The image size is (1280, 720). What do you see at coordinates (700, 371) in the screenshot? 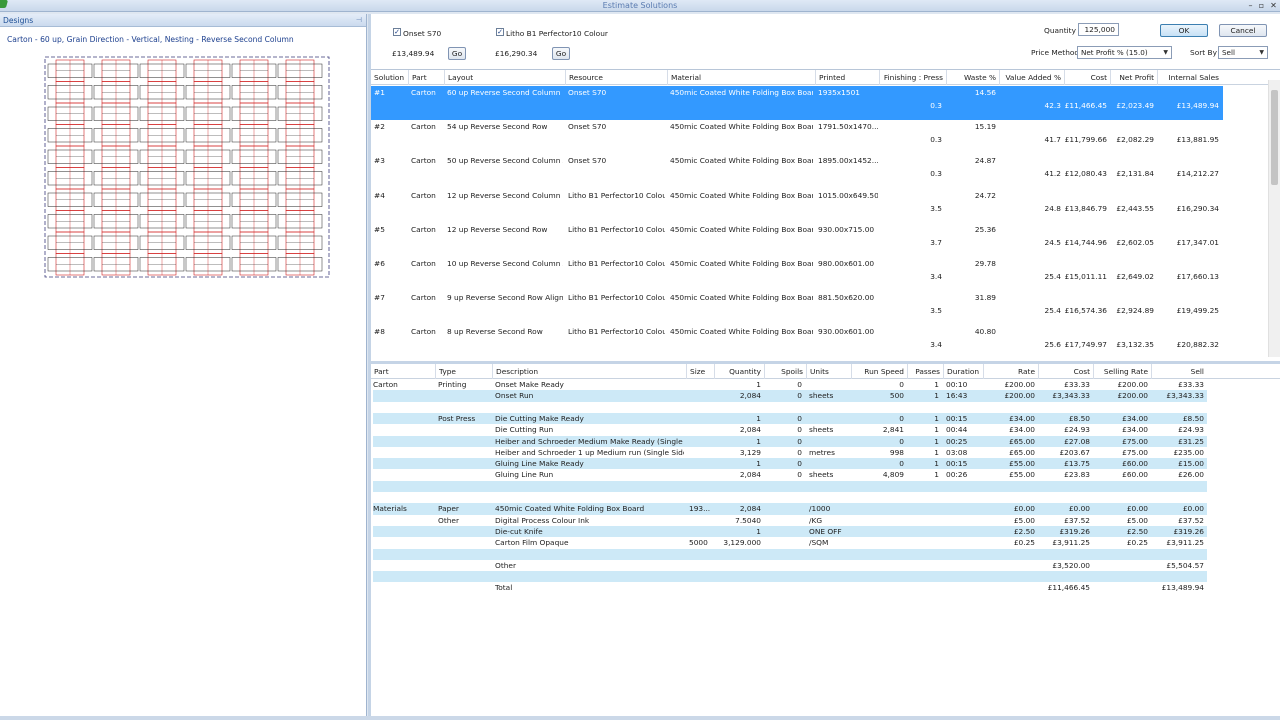
I see `dcol-size: Size` at bounding box center [700, 371].